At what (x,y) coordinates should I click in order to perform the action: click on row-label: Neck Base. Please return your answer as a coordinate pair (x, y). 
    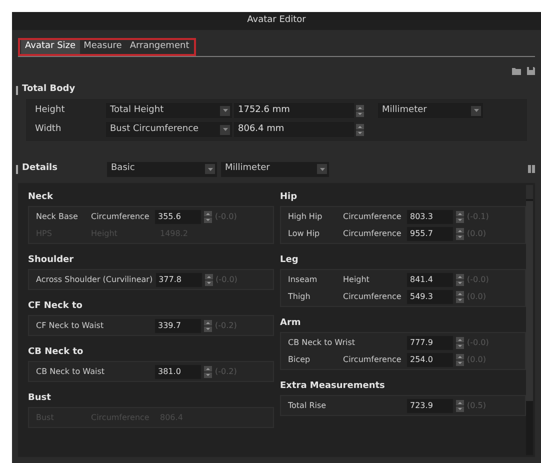
    Looking at the image, I should click on (57, 216).